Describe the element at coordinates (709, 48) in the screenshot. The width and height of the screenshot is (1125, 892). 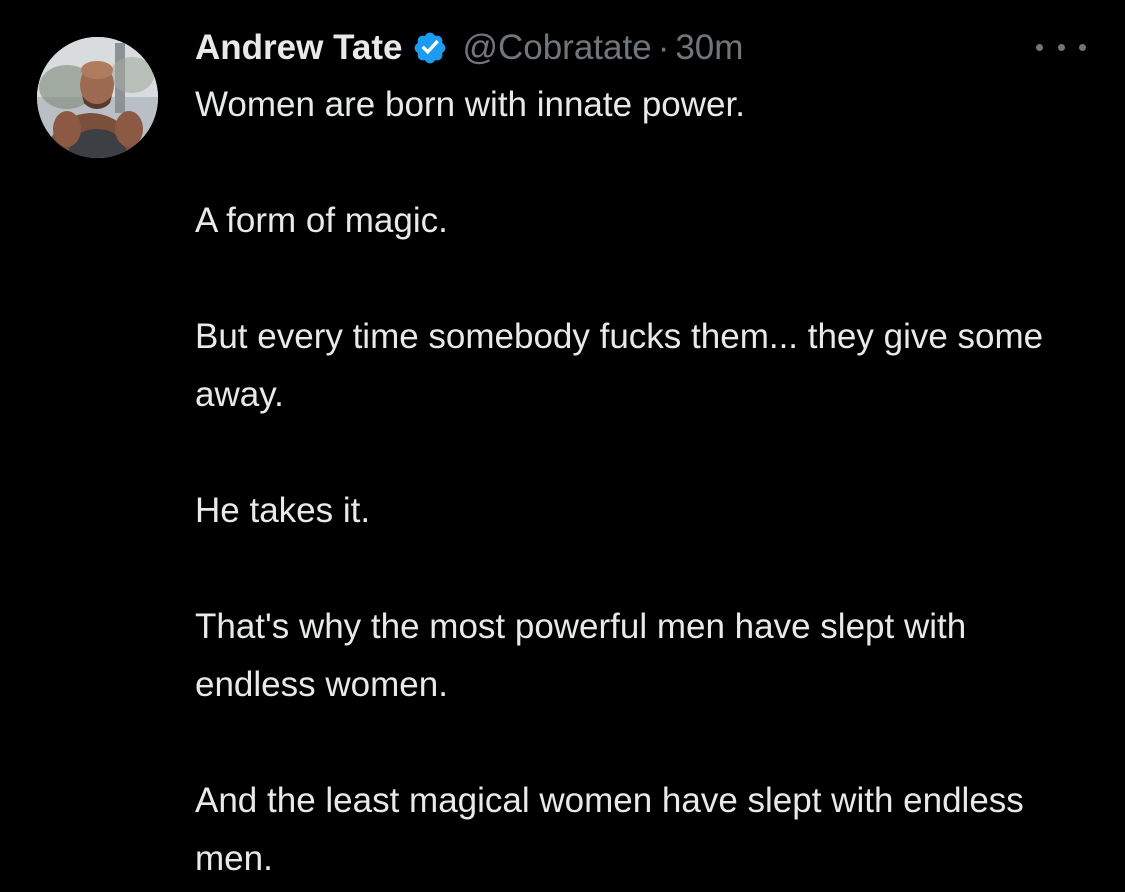
I see `tweet-timestamp: 30m` at that location.